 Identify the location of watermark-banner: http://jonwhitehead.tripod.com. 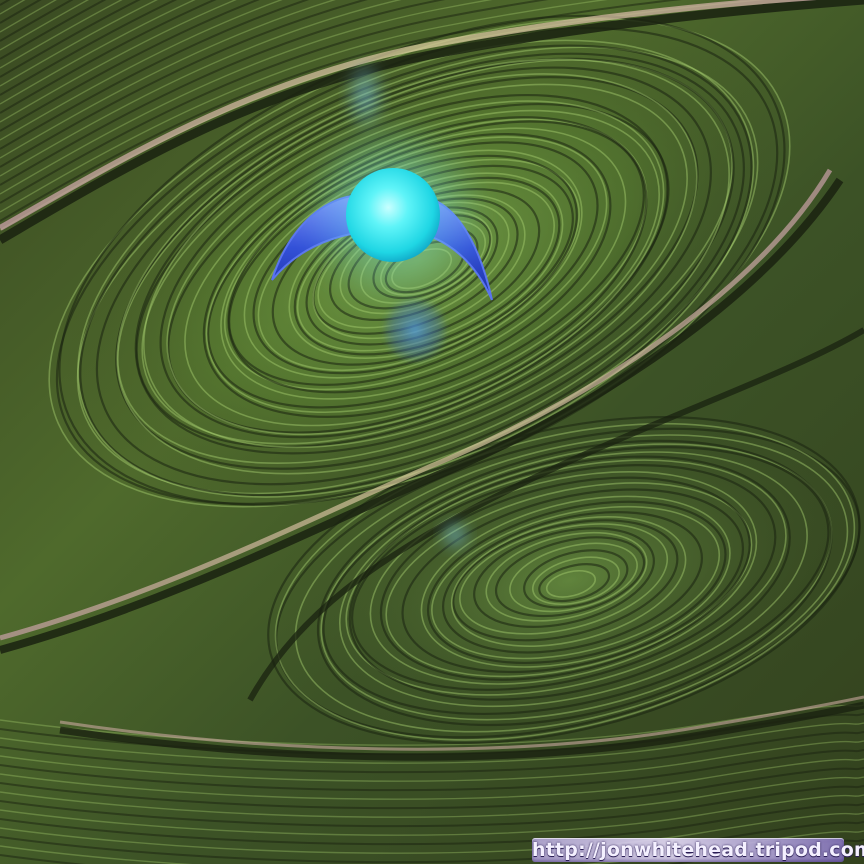
(698, 850).